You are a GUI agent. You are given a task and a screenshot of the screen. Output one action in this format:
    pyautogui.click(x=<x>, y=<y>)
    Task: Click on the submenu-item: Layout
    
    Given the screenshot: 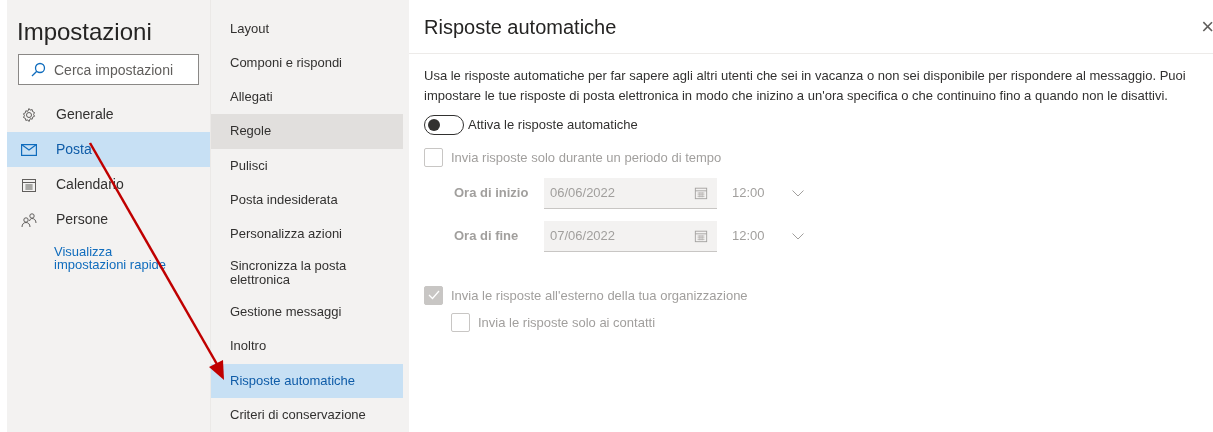 What is the action you would take?
    pyautogui.click(x=307, y=28)
    